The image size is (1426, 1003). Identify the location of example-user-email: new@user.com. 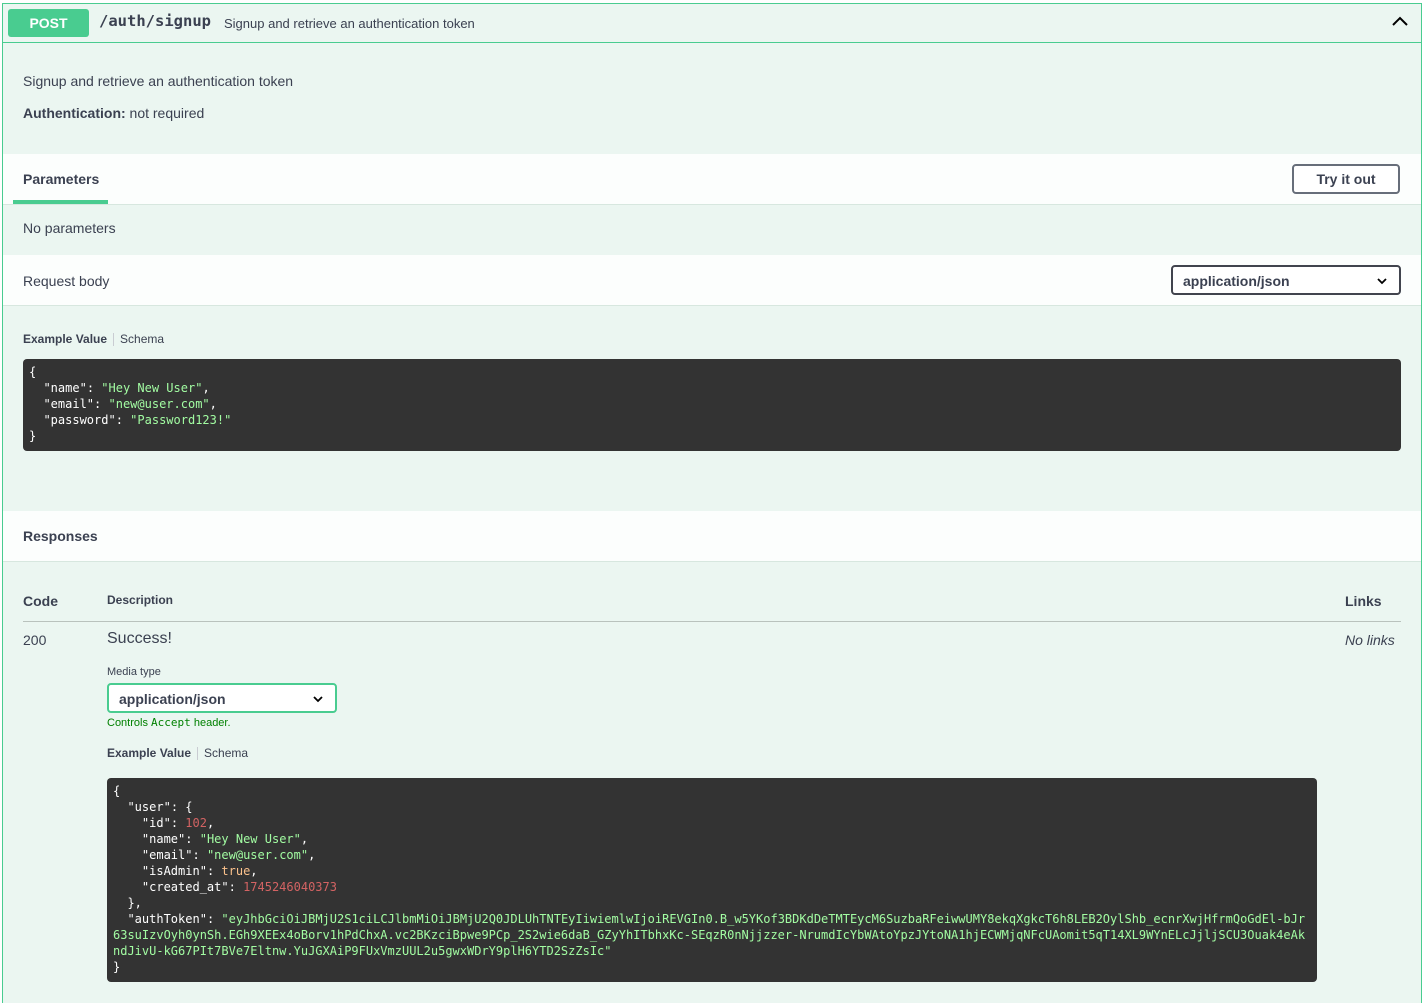
(257, 855).